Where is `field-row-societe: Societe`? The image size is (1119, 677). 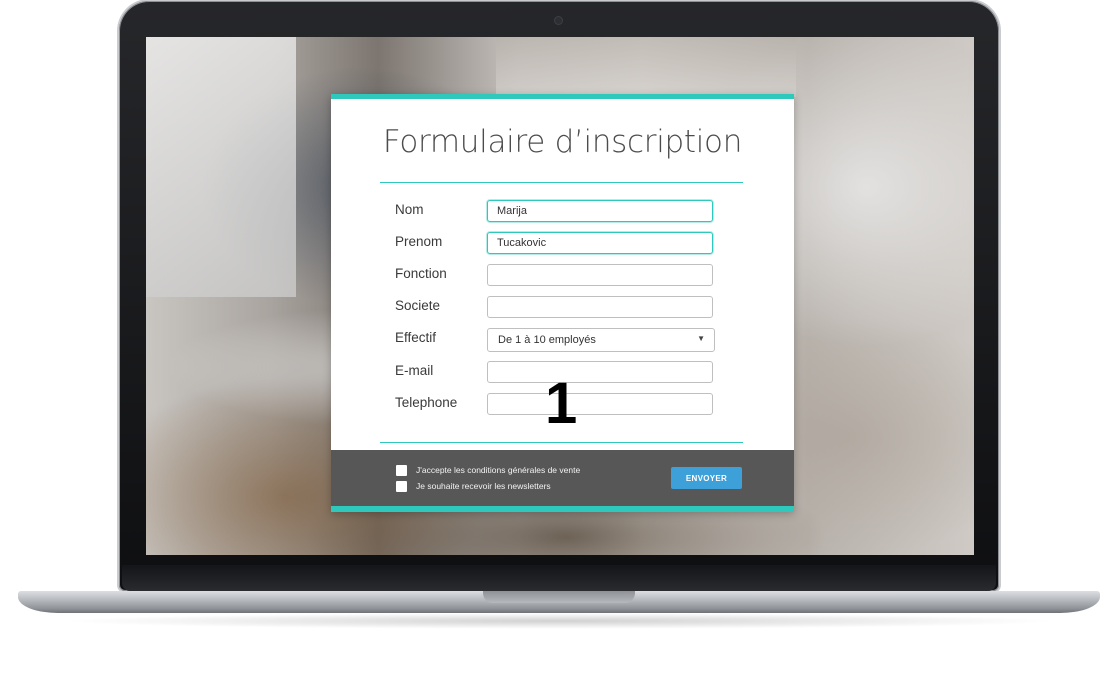
field-row-societe: Societe is located at coordinates (562, 308).